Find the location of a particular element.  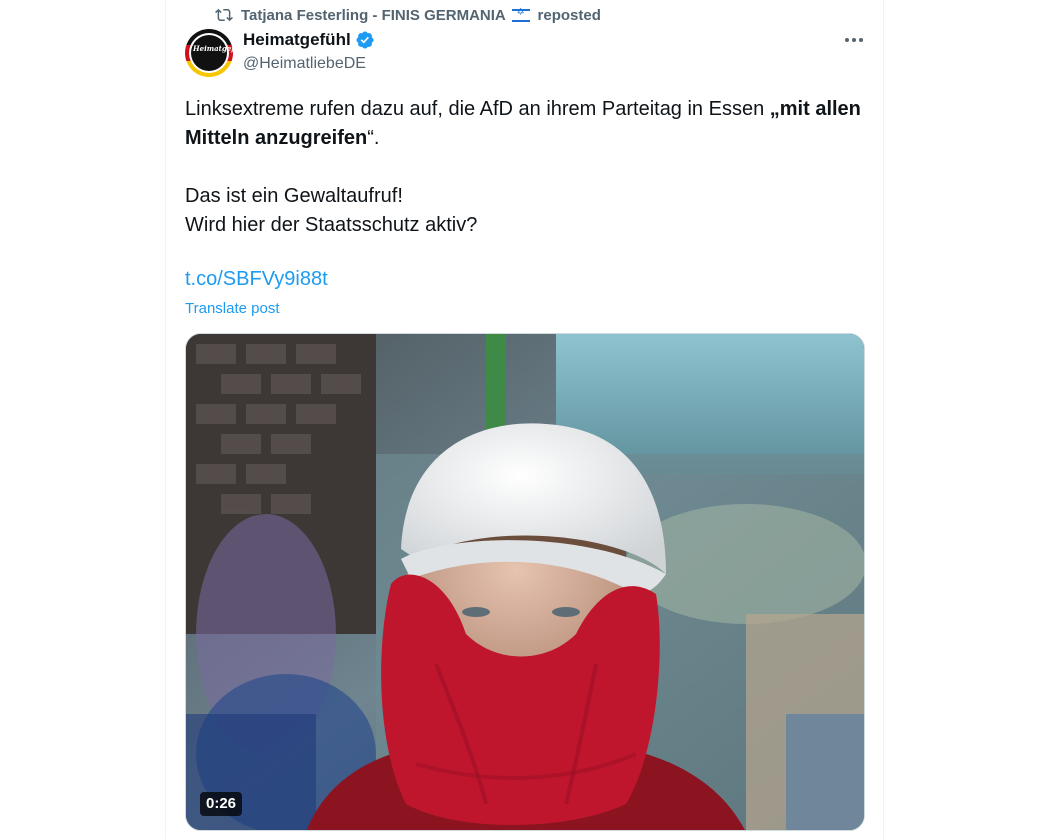

post-line-3: Wird hier der Staatsschutz aktiv? is located at coordinates (331, 225).